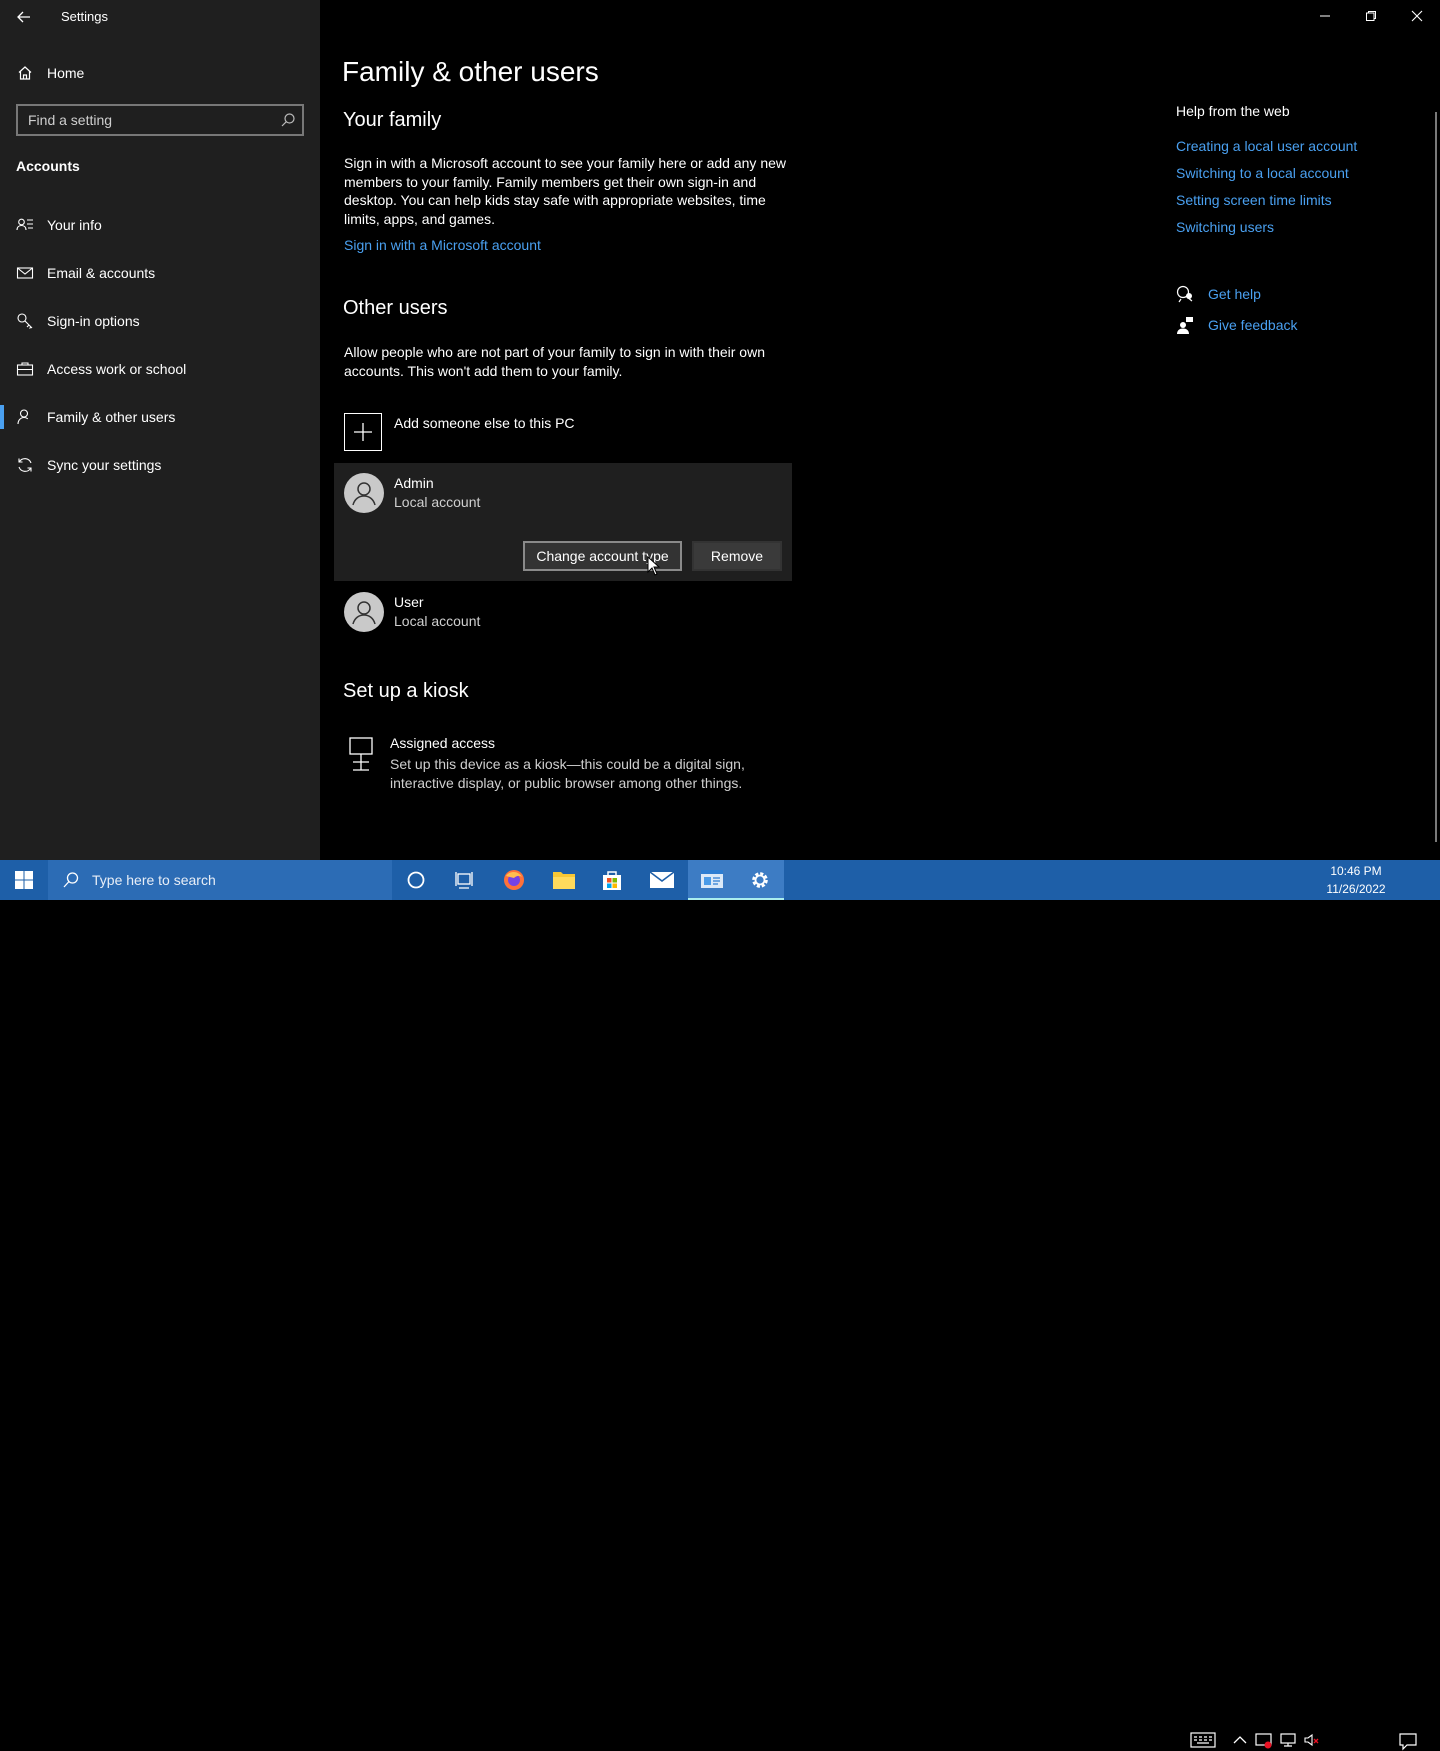  Describe the element at coordinates (1436, 477) in the screenshot. I see `scrollbar` at that location.